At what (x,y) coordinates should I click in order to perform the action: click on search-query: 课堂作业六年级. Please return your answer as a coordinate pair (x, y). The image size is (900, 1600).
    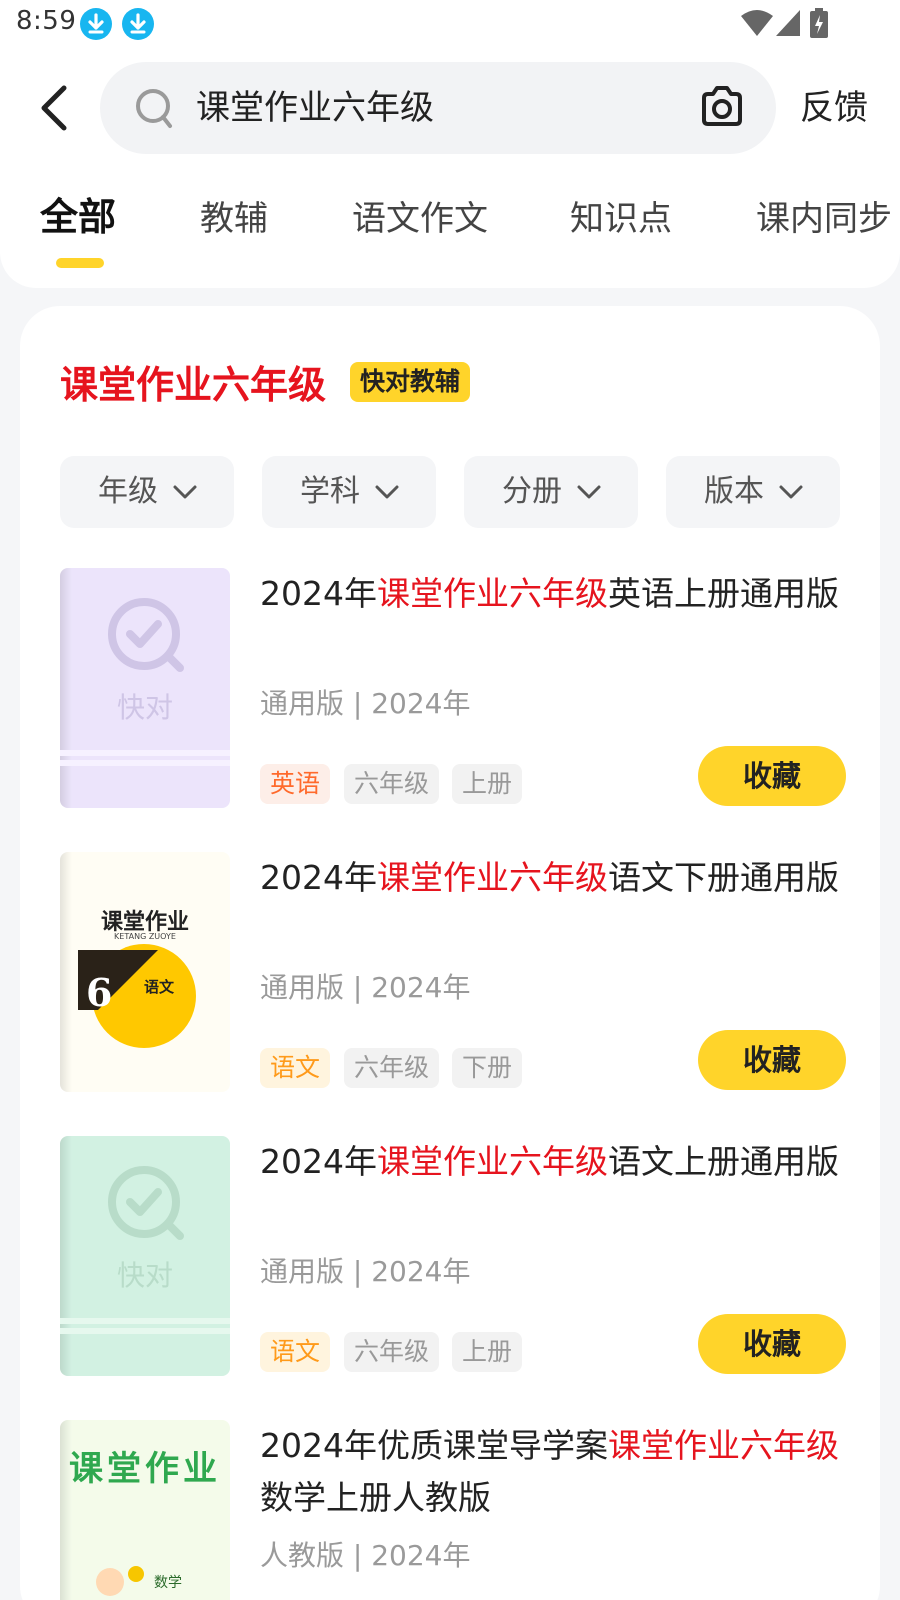
    Looking at the image, I should click on (315, 108).